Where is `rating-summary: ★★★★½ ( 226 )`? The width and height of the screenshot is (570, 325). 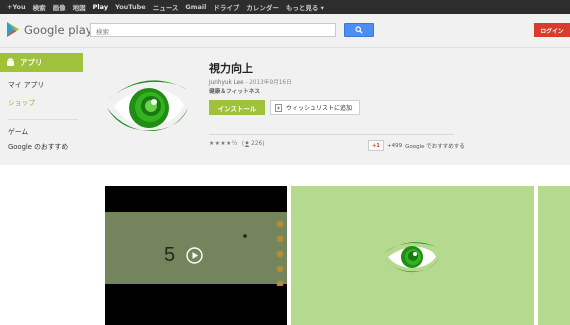
rating-summary: ★★★★½ ( 226 ) is located at coordinates (237, 144).